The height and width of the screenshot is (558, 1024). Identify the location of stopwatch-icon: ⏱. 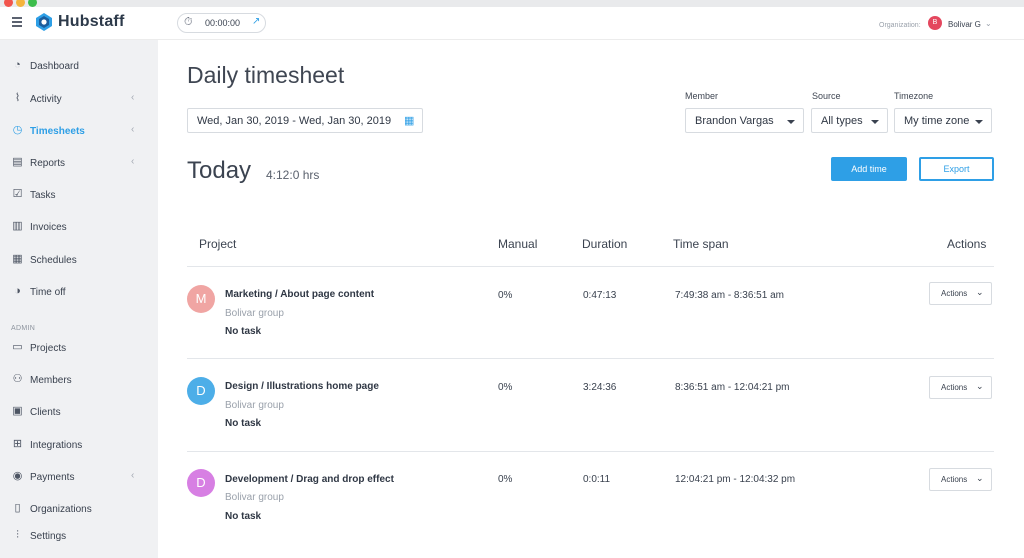
(188, 22).